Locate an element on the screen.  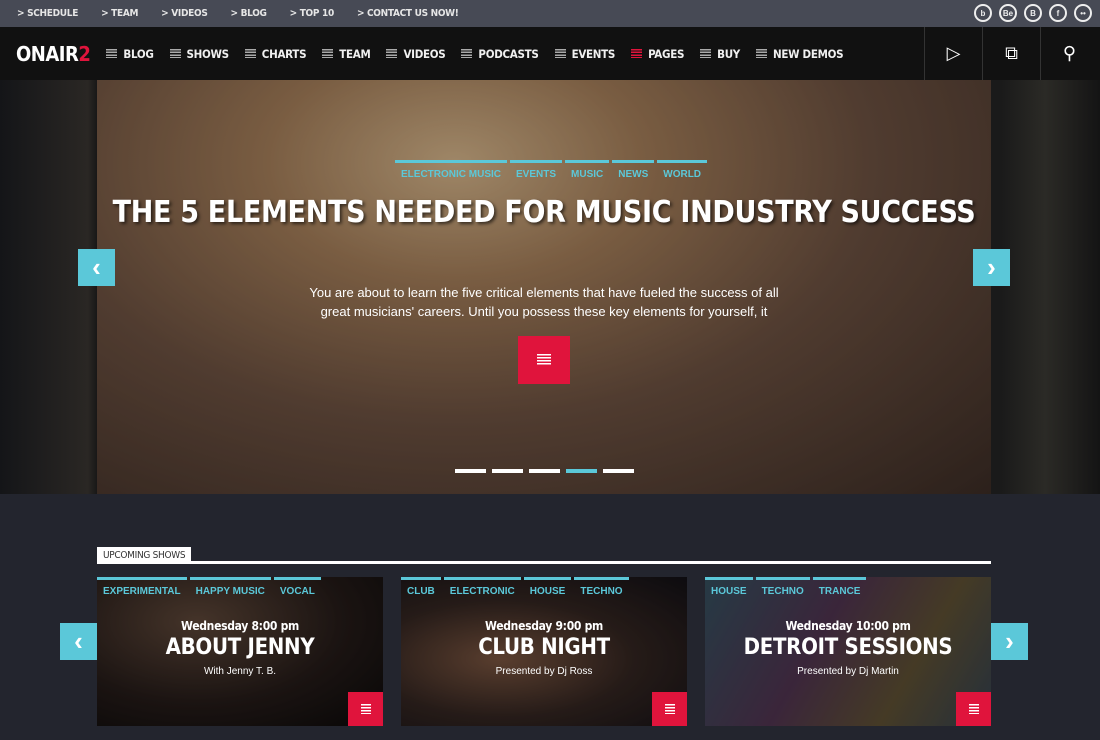
hero-tag: MUSIC is located at coordinates (587, 170).